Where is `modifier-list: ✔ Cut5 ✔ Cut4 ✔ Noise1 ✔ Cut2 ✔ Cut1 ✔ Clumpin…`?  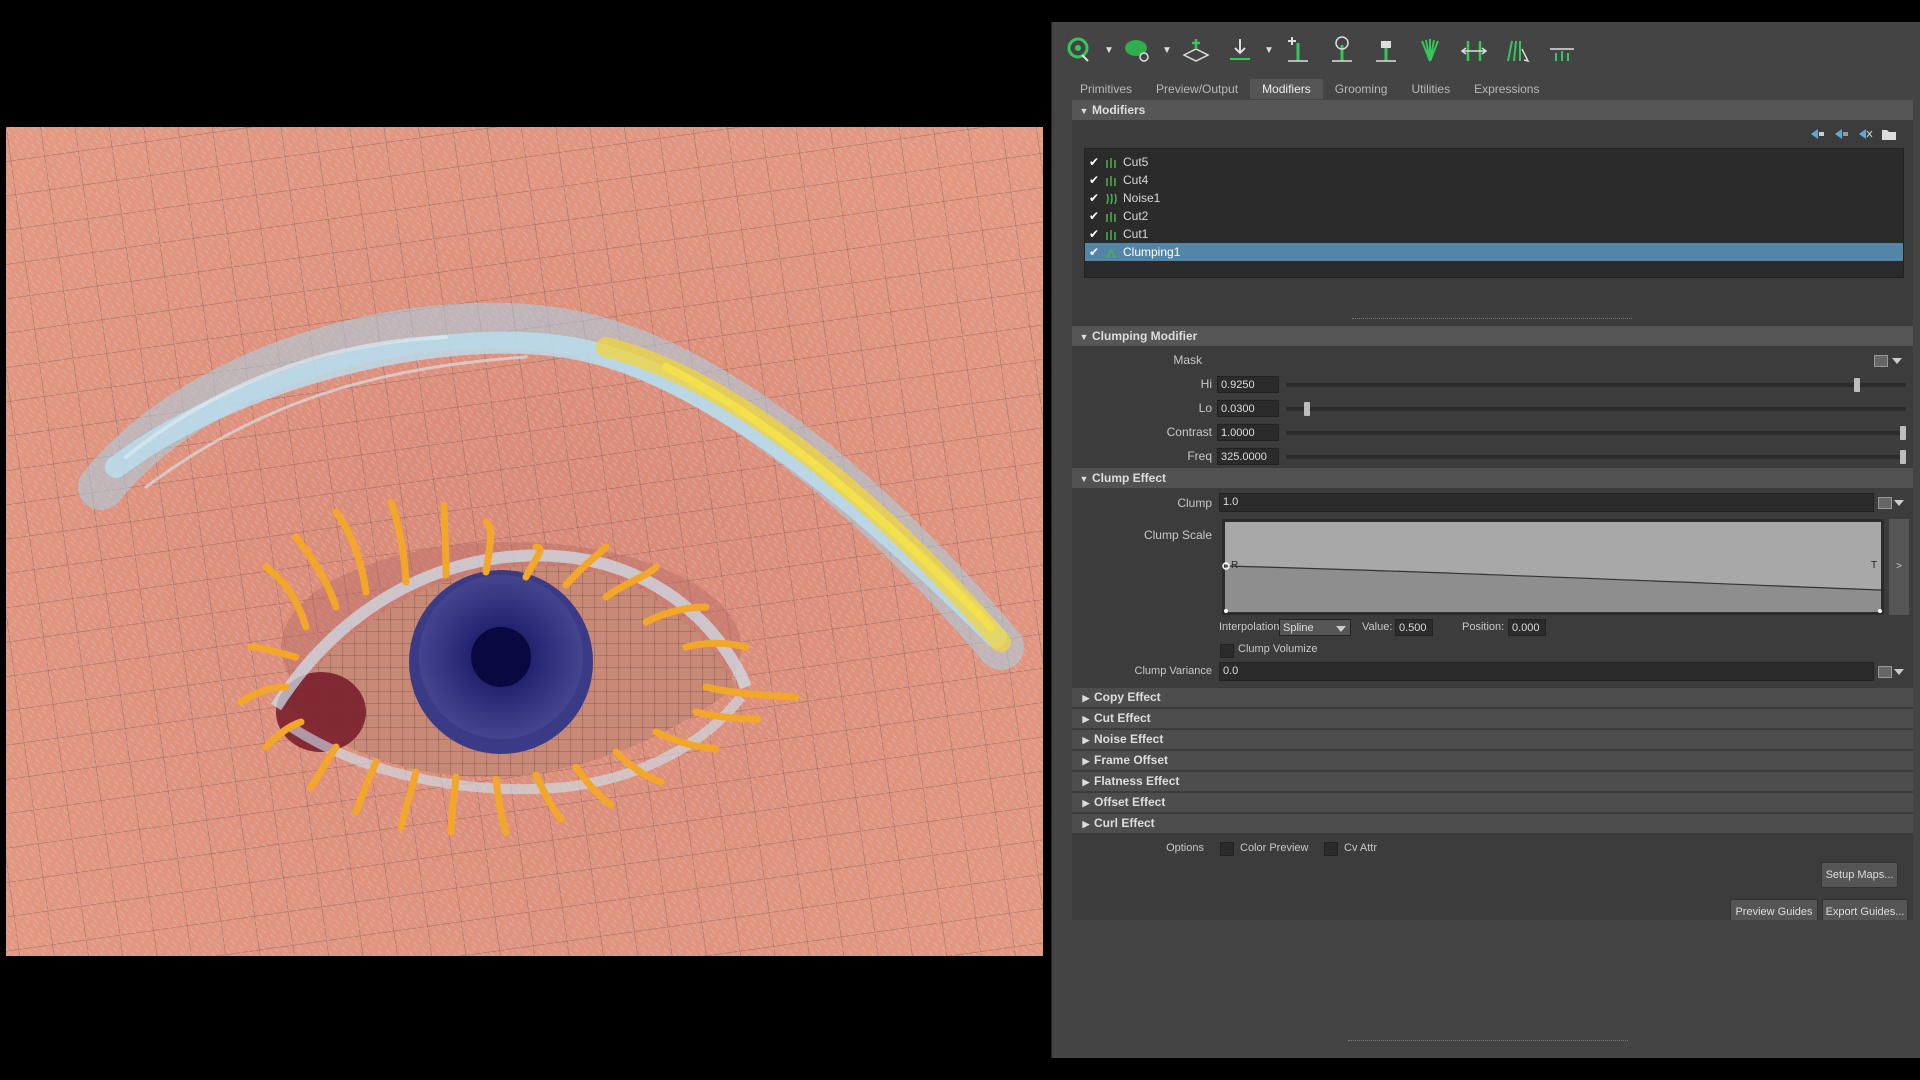 modifier-list: ✔ Cut5 ✔ Cut4 ✔ Noise1 ✔ Cut2 ✔ Cut1 ✔ Clumpin… is located at coordinates (1494, 213).